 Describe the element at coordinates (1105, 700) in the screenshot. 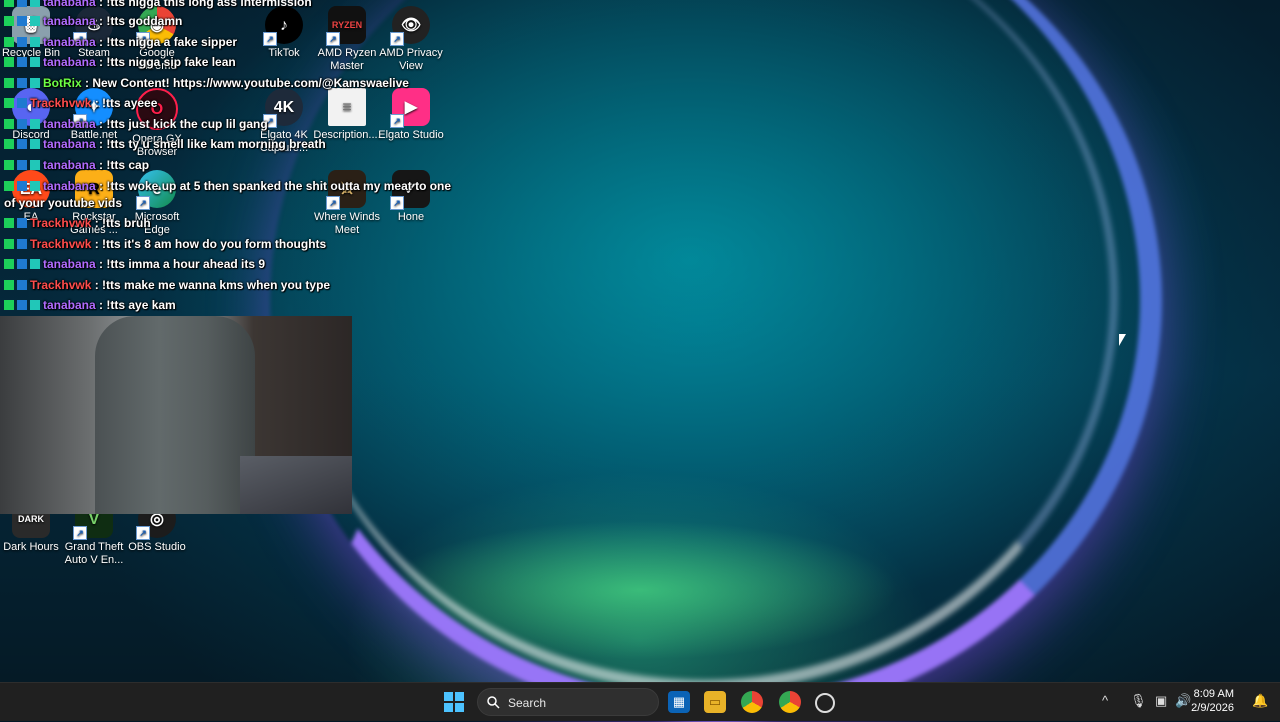

I see `chevron-up-icon: ^` at that location.